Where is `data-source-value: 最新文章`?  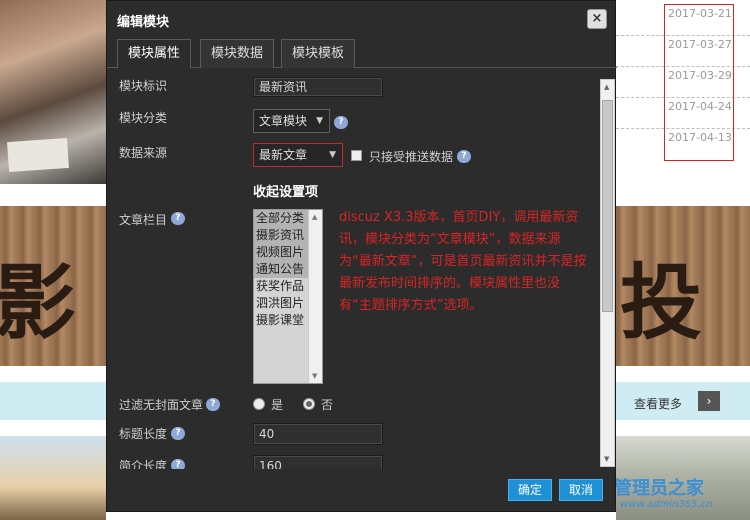 data-source-value: 最新文章 is located at coordinates (283, 155).